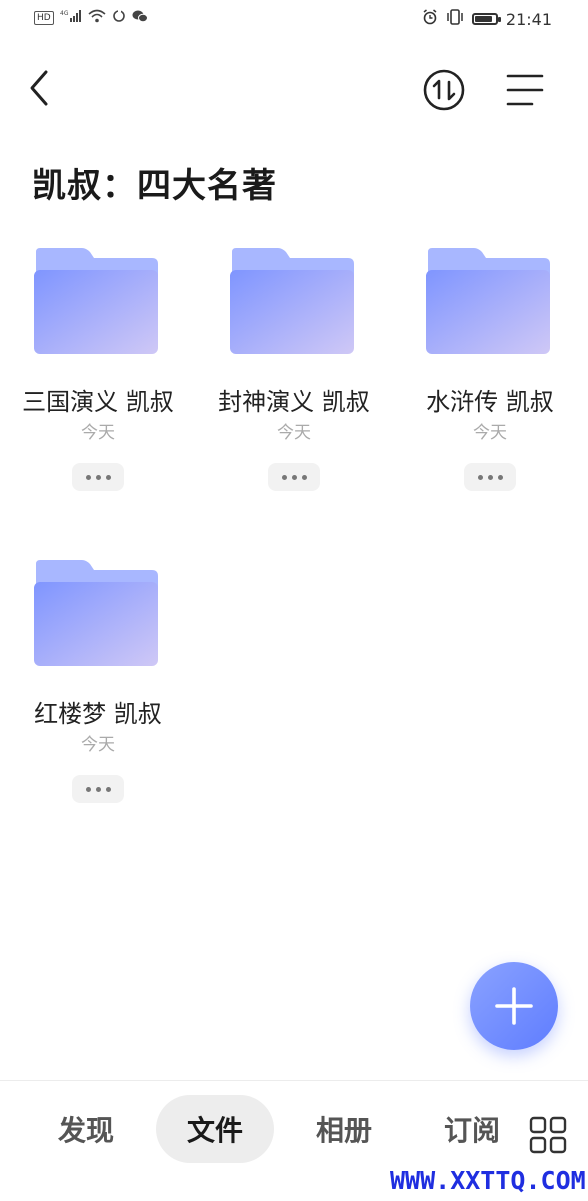 This screenshot has height=1201, width=588. I want to click on vibrate-icon, so click(455, 19).